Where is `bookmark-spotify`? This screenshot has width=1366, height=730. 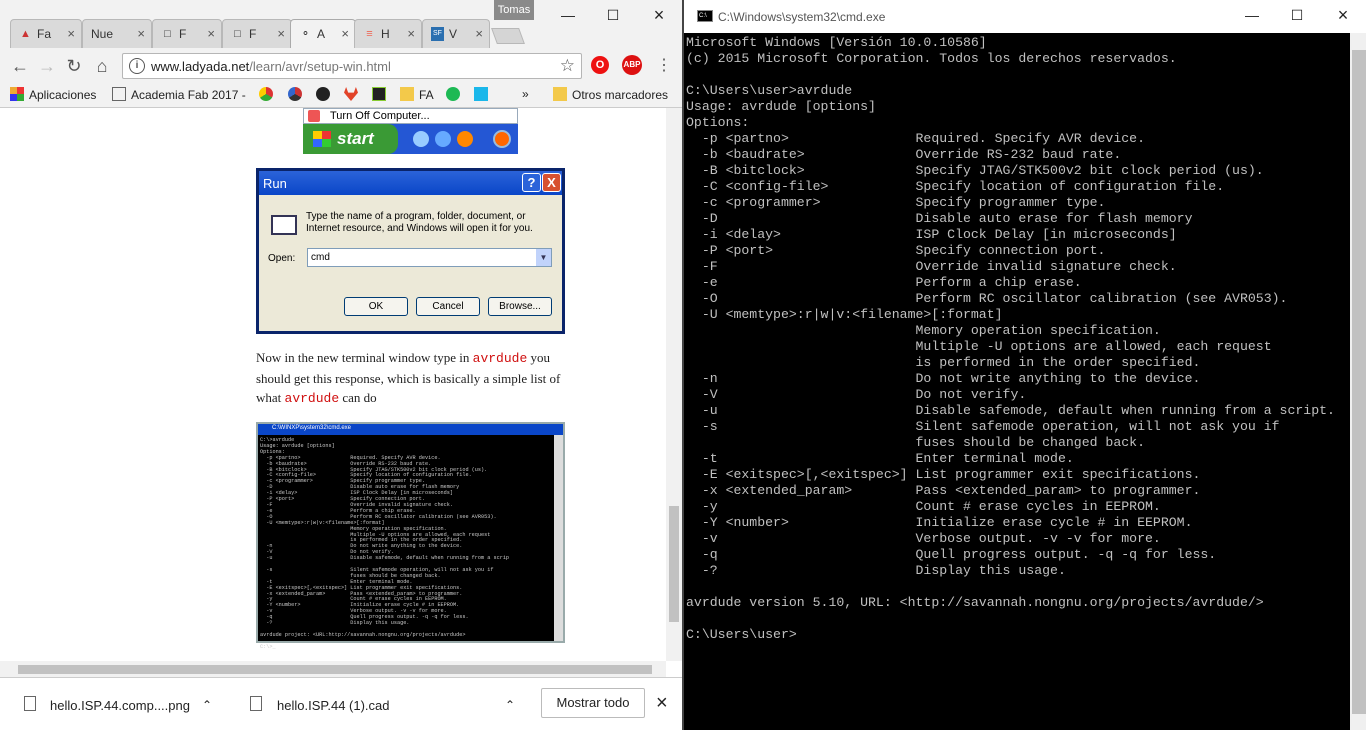
bookmark-spotify is located at coordinates (455, 94).